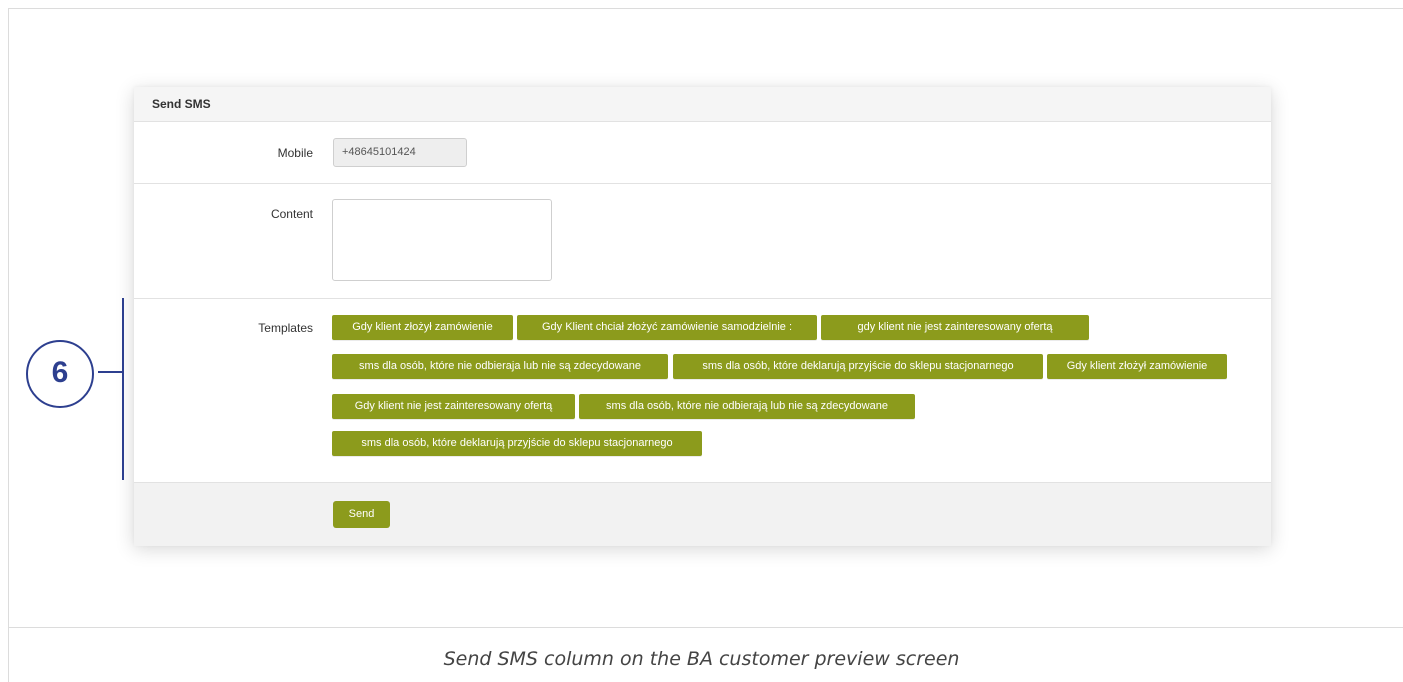 The image size is (1403, 682). I want to click on annotation-number-badge: 6, so click(60, 374).